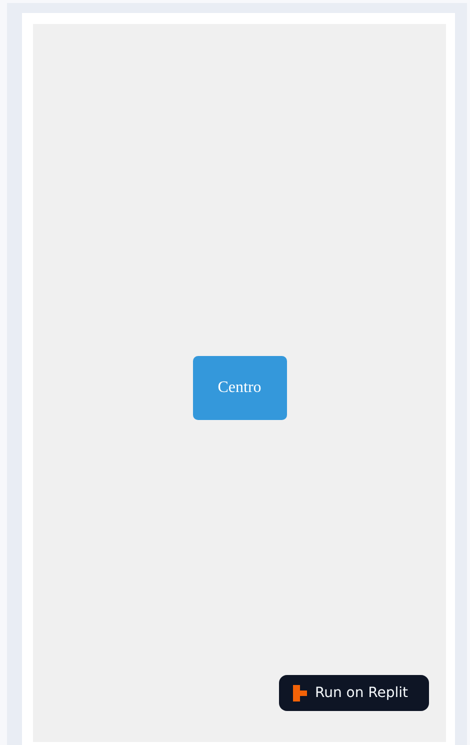  I want to click on run-on-replit-button: Run on Replit, so click(354, 693).